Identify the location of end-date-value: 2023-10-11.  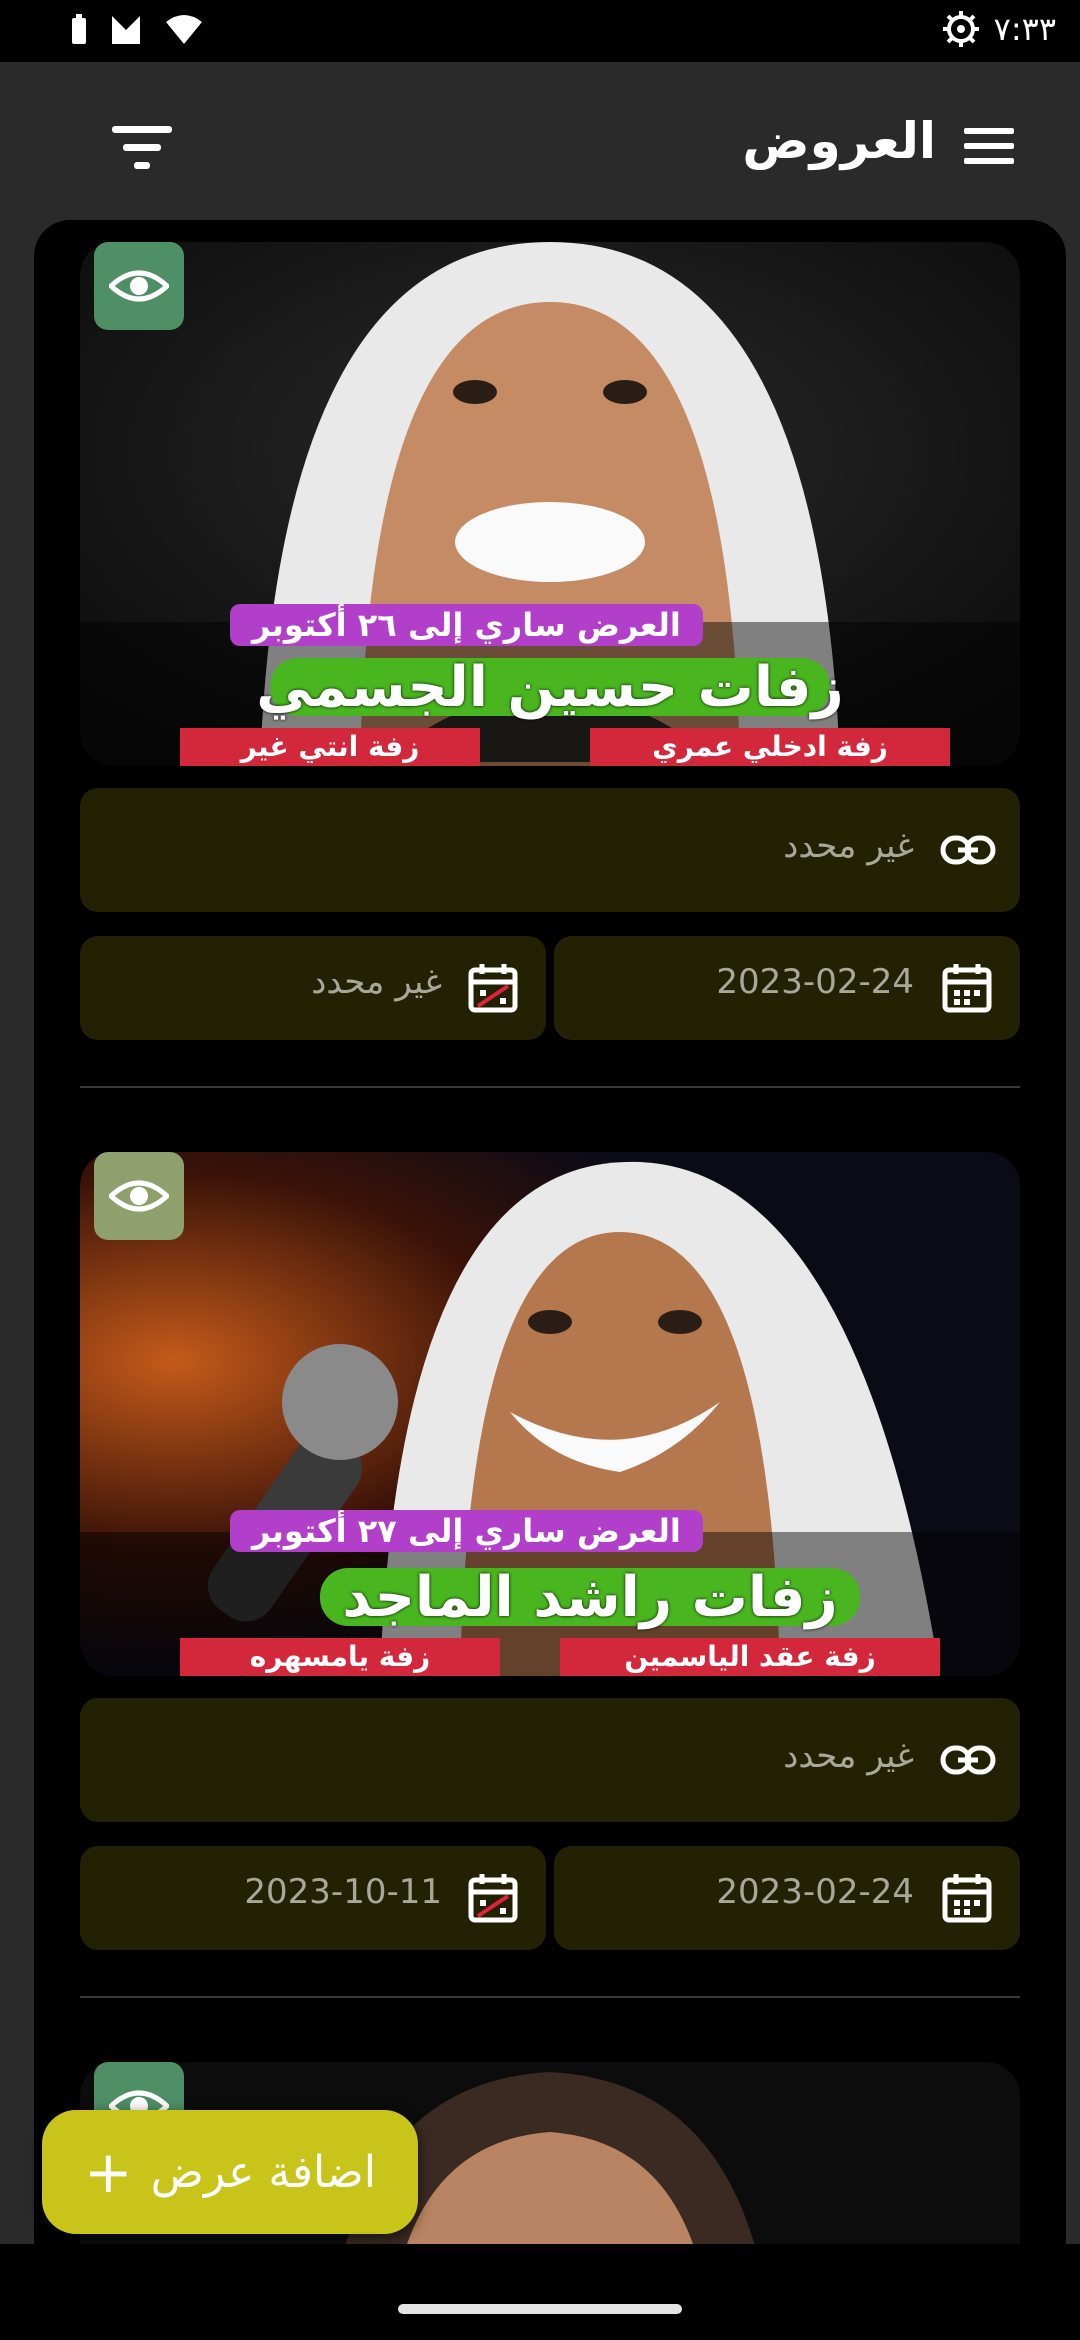
(343, 1892).